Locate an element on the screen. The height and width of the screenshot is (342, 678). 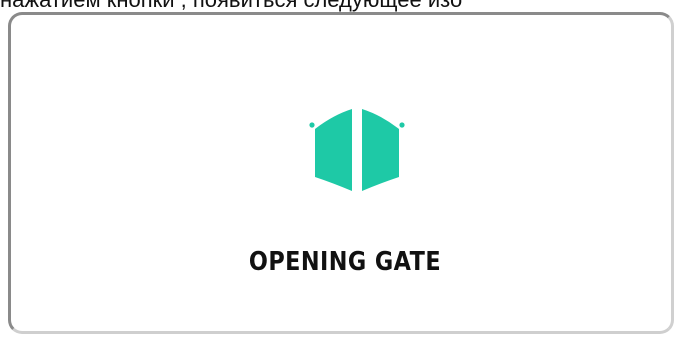
status-label: OPENING GATE is located at coordinates (345, 262).